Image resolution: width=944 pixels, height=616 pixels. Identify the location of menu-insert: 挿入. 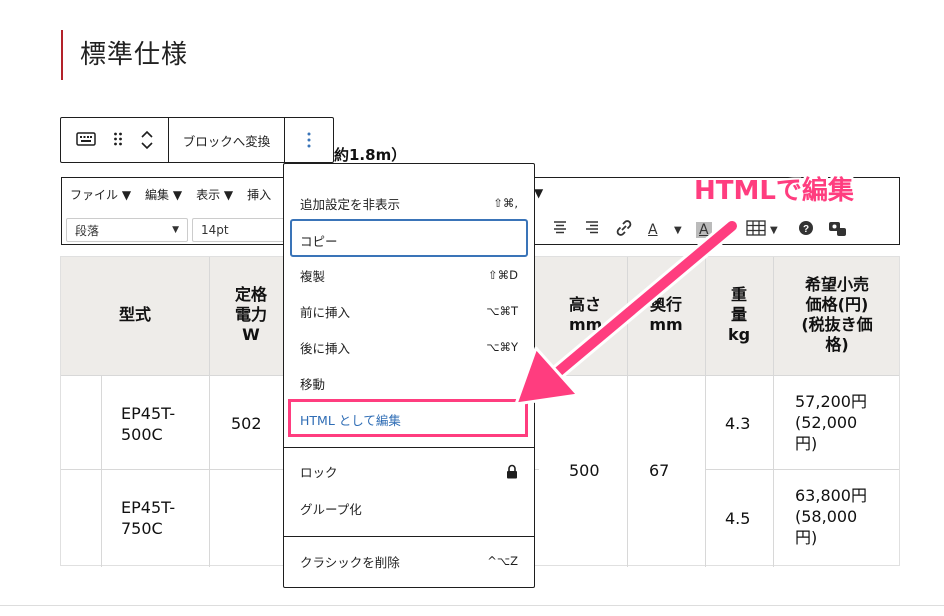
(259, 194).